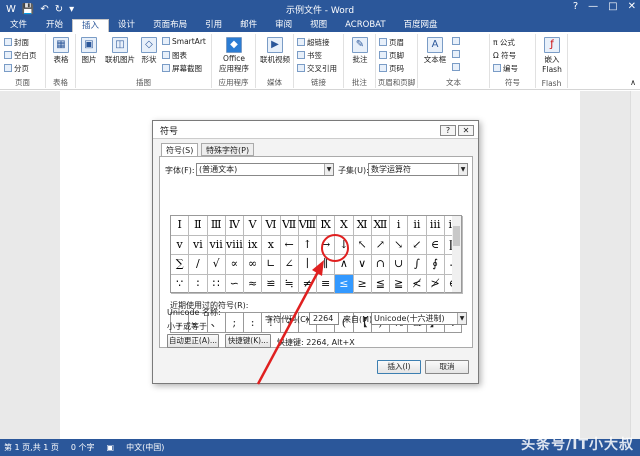  I want to click on symbol-cell: Ⅵ, so click(271, 226).